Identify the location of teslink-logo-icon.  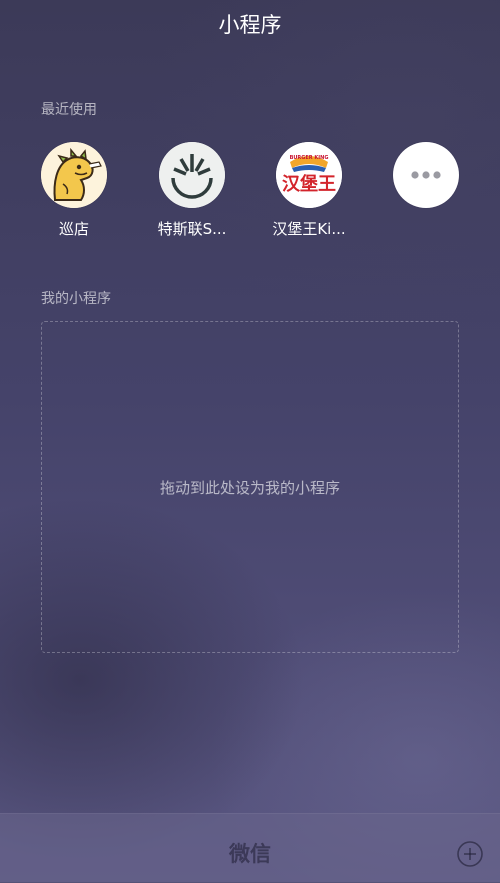
(192, 175).